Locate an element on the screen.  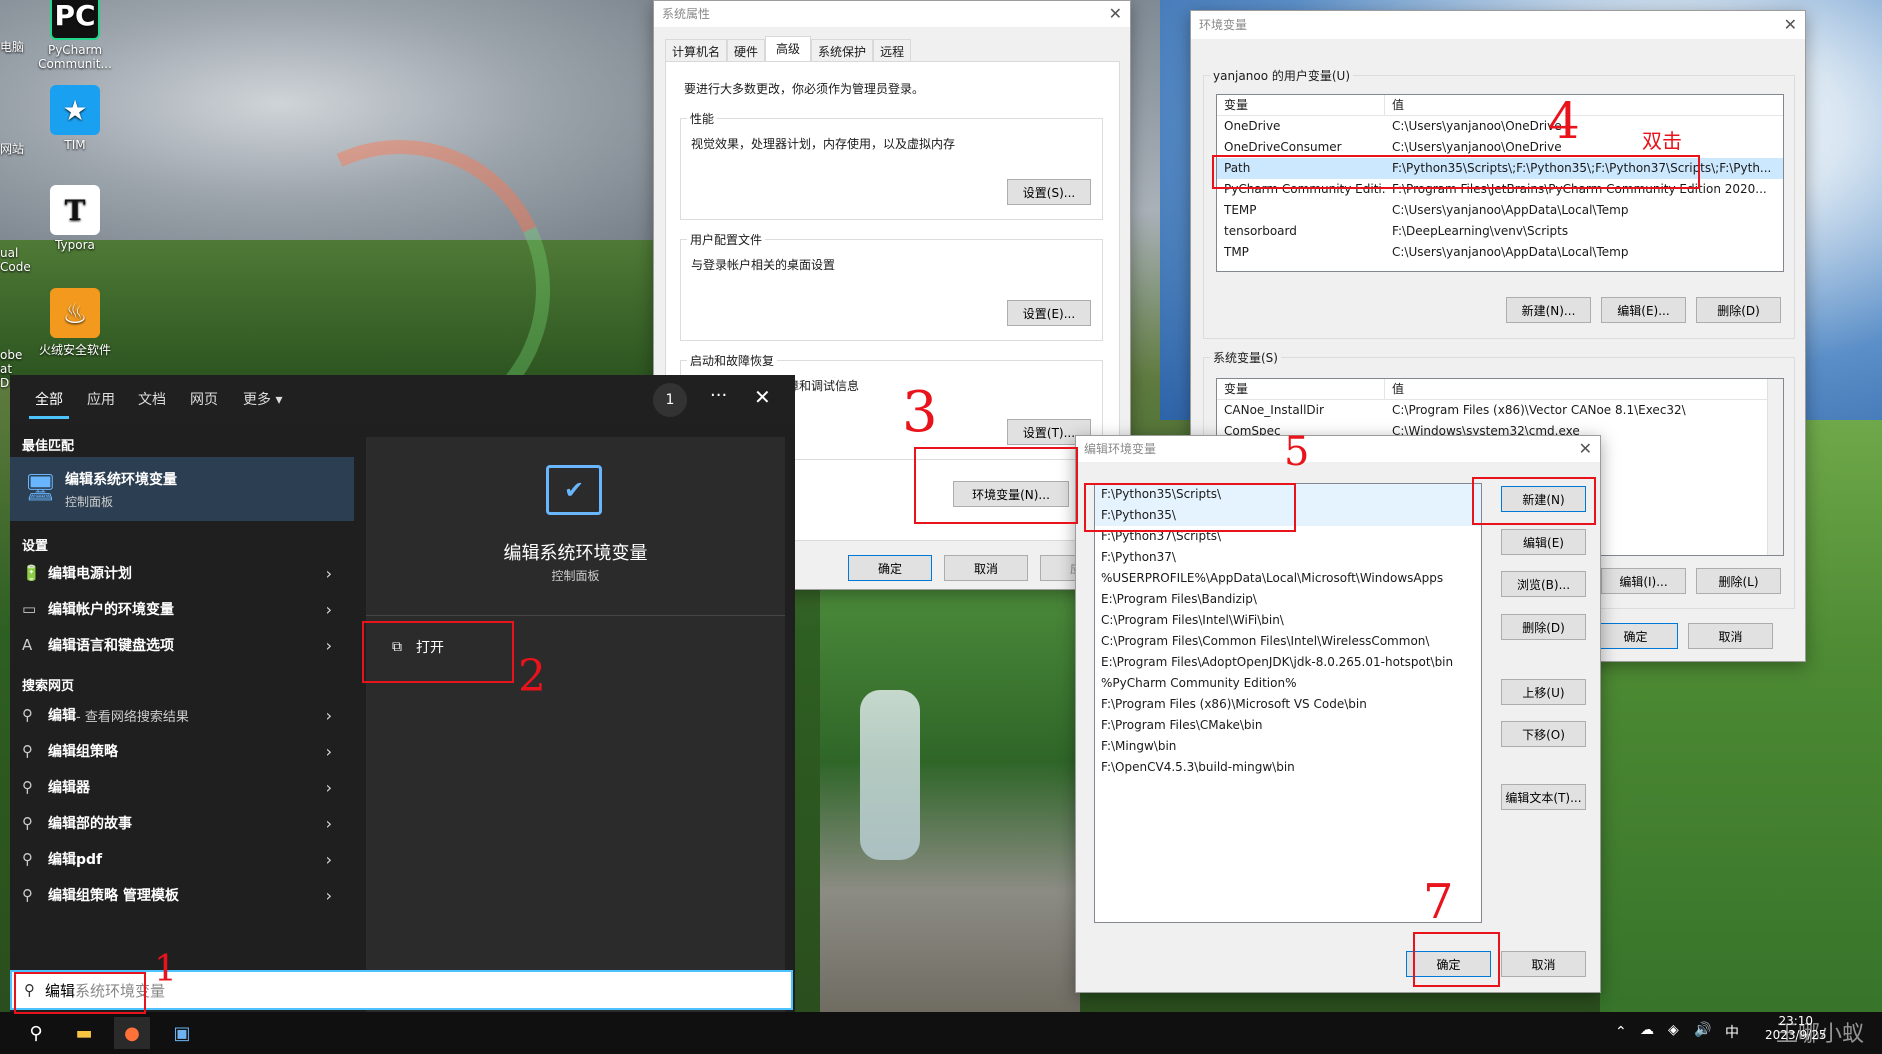
web-result-item: ⚲ 编辑pdf › is located at coordinates (182, 859).